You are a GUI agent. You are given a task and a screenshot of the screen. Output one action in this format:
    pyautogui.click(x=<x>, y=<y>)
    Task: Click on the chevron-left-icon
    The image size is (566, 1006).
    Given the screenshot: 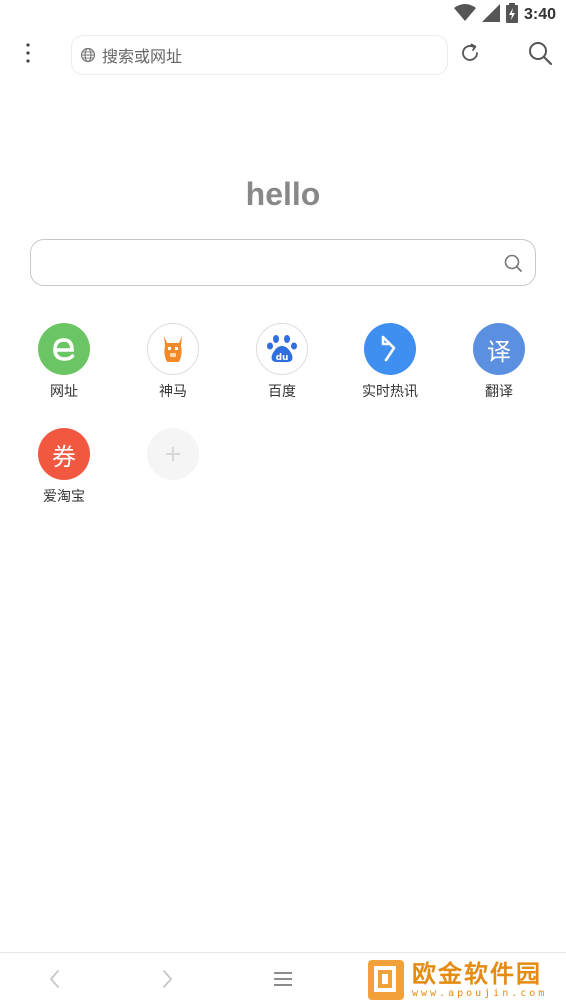 What is the action you would take?
    pyautogui.click(x=54, y=981)
    